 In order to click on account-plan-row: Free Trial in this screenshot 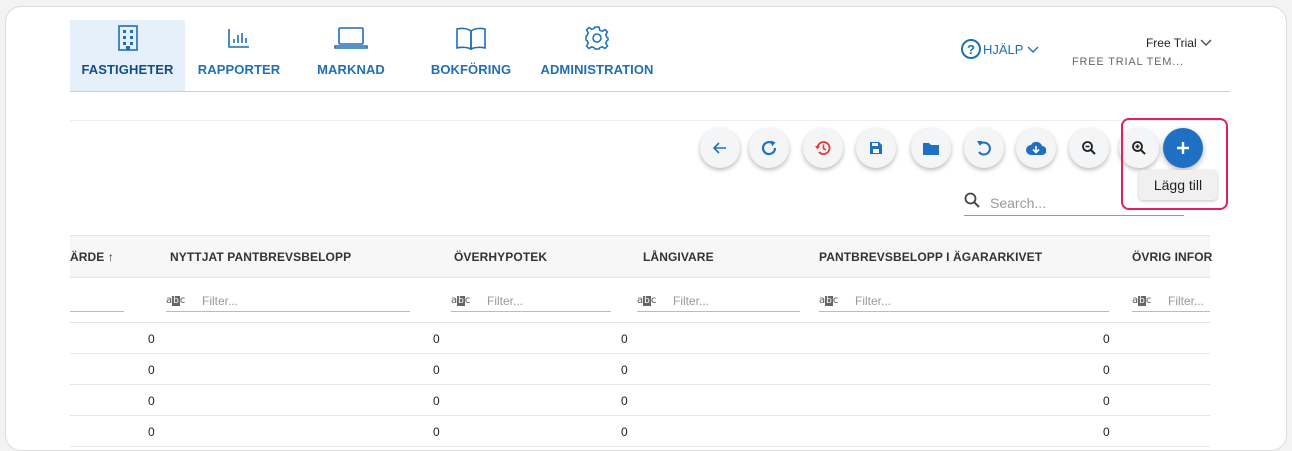, I will do `click(1142, 43)`.